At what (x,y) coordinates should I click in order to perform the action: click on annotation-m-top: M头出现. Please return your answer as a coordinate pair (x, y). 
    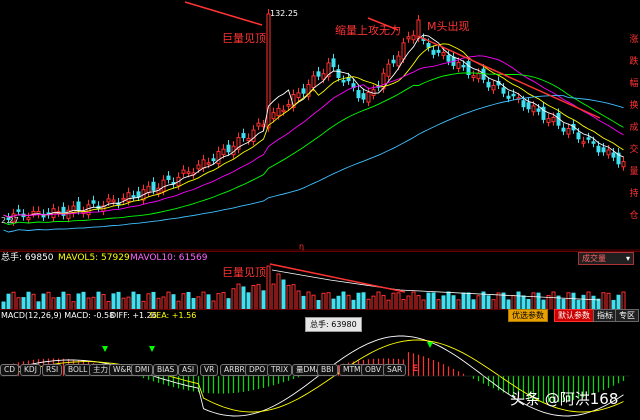
    Looking at the image, I should click on (448, 26).